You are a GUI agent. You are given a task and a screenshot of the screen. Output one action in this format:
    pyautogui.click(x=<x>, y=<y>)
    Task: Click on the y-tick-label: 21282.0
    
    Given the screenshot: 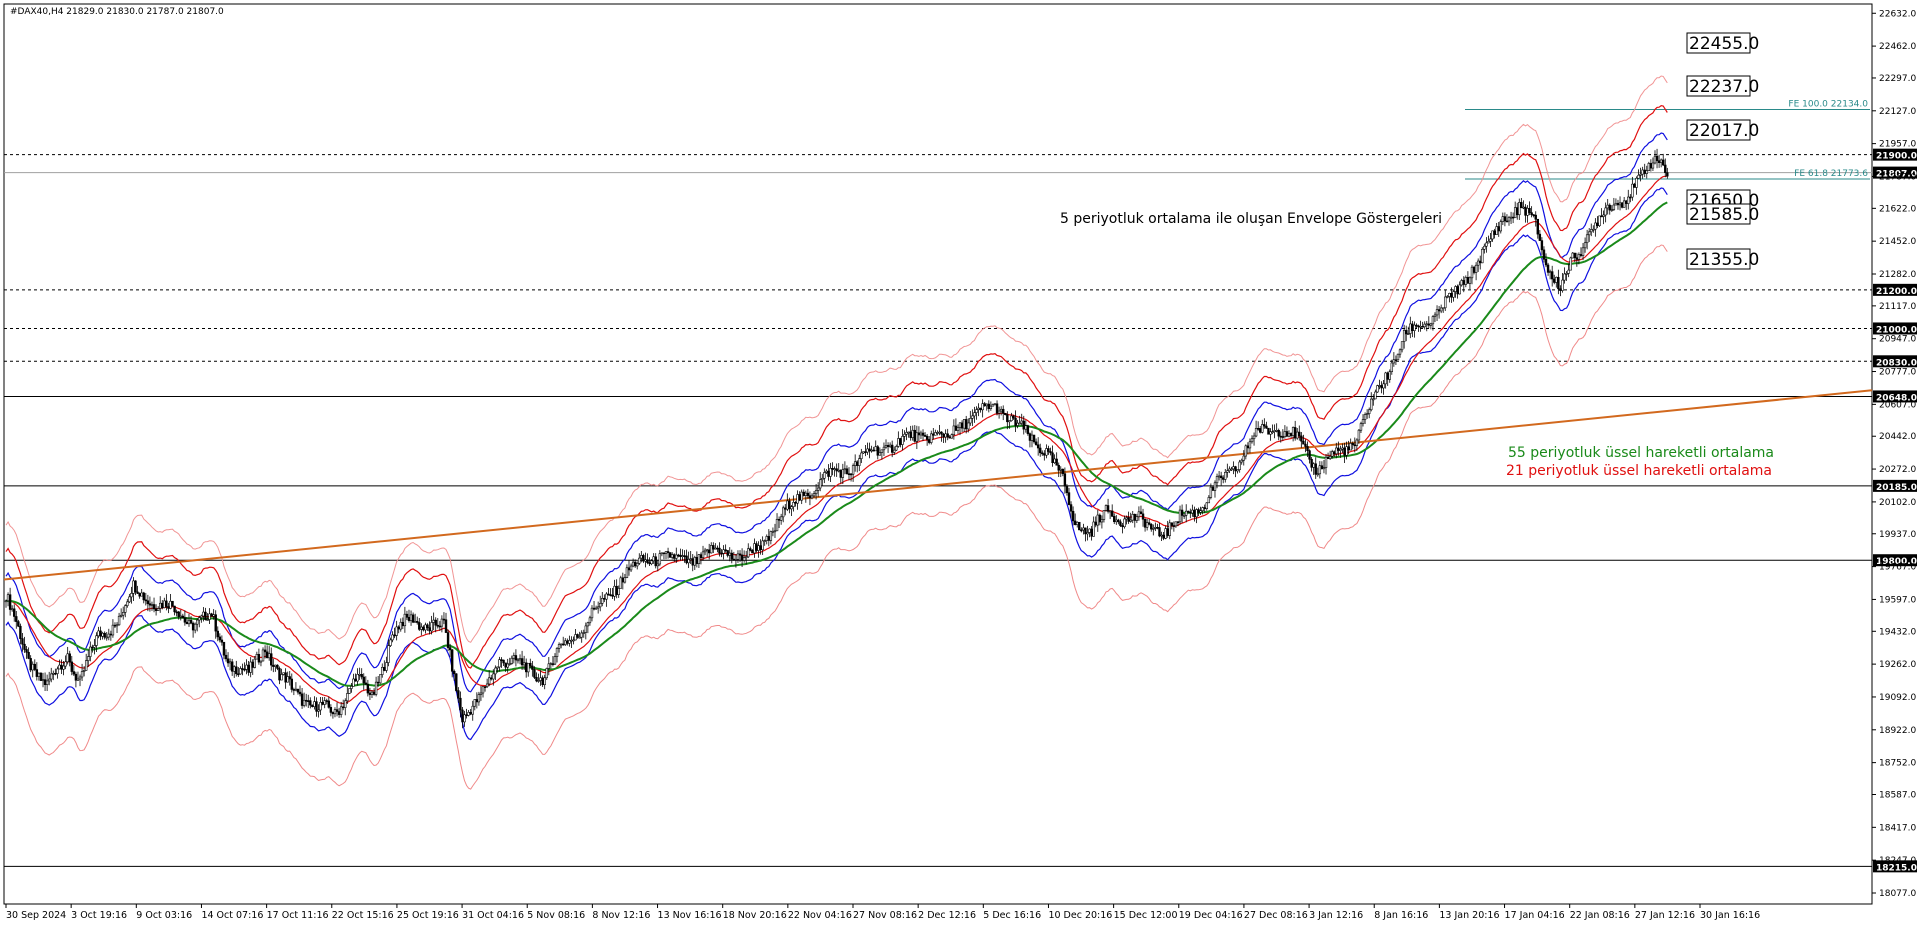 What is the action you would take?
    pyautogui.click(x=1897, y=275)
    